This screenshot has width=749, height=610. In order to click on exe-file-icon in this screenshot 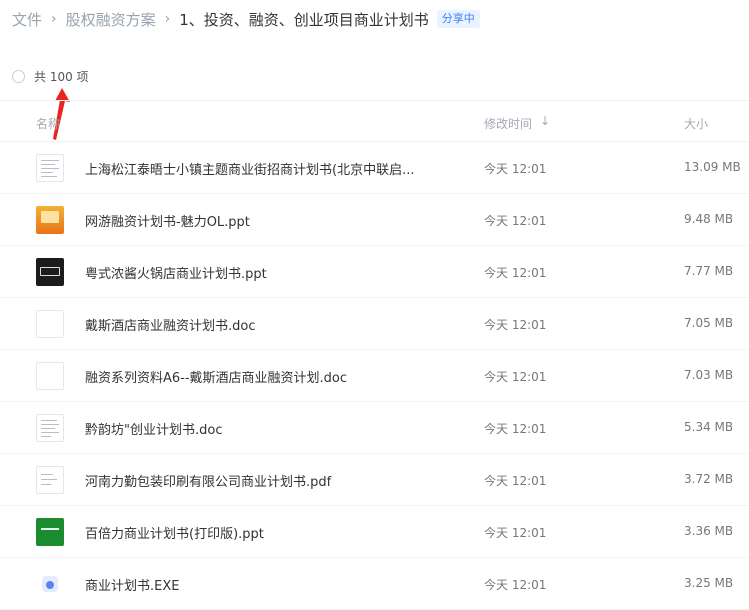, I will do `click(50, 584)`.